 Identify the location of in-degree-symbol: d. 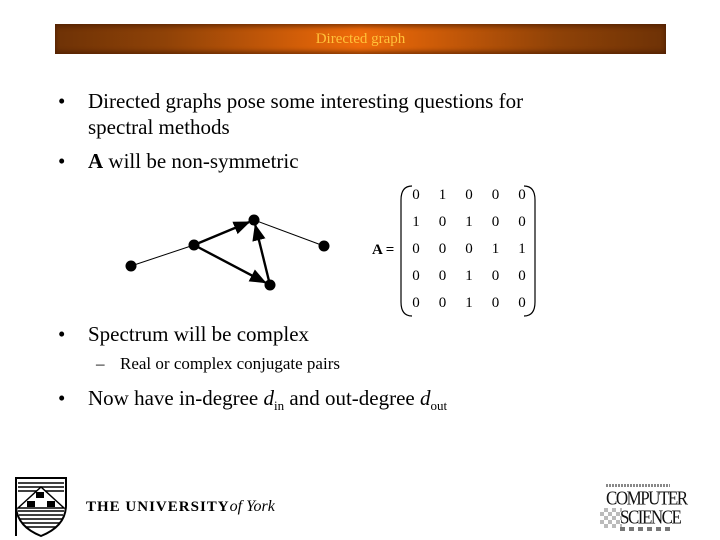
(269, 398).